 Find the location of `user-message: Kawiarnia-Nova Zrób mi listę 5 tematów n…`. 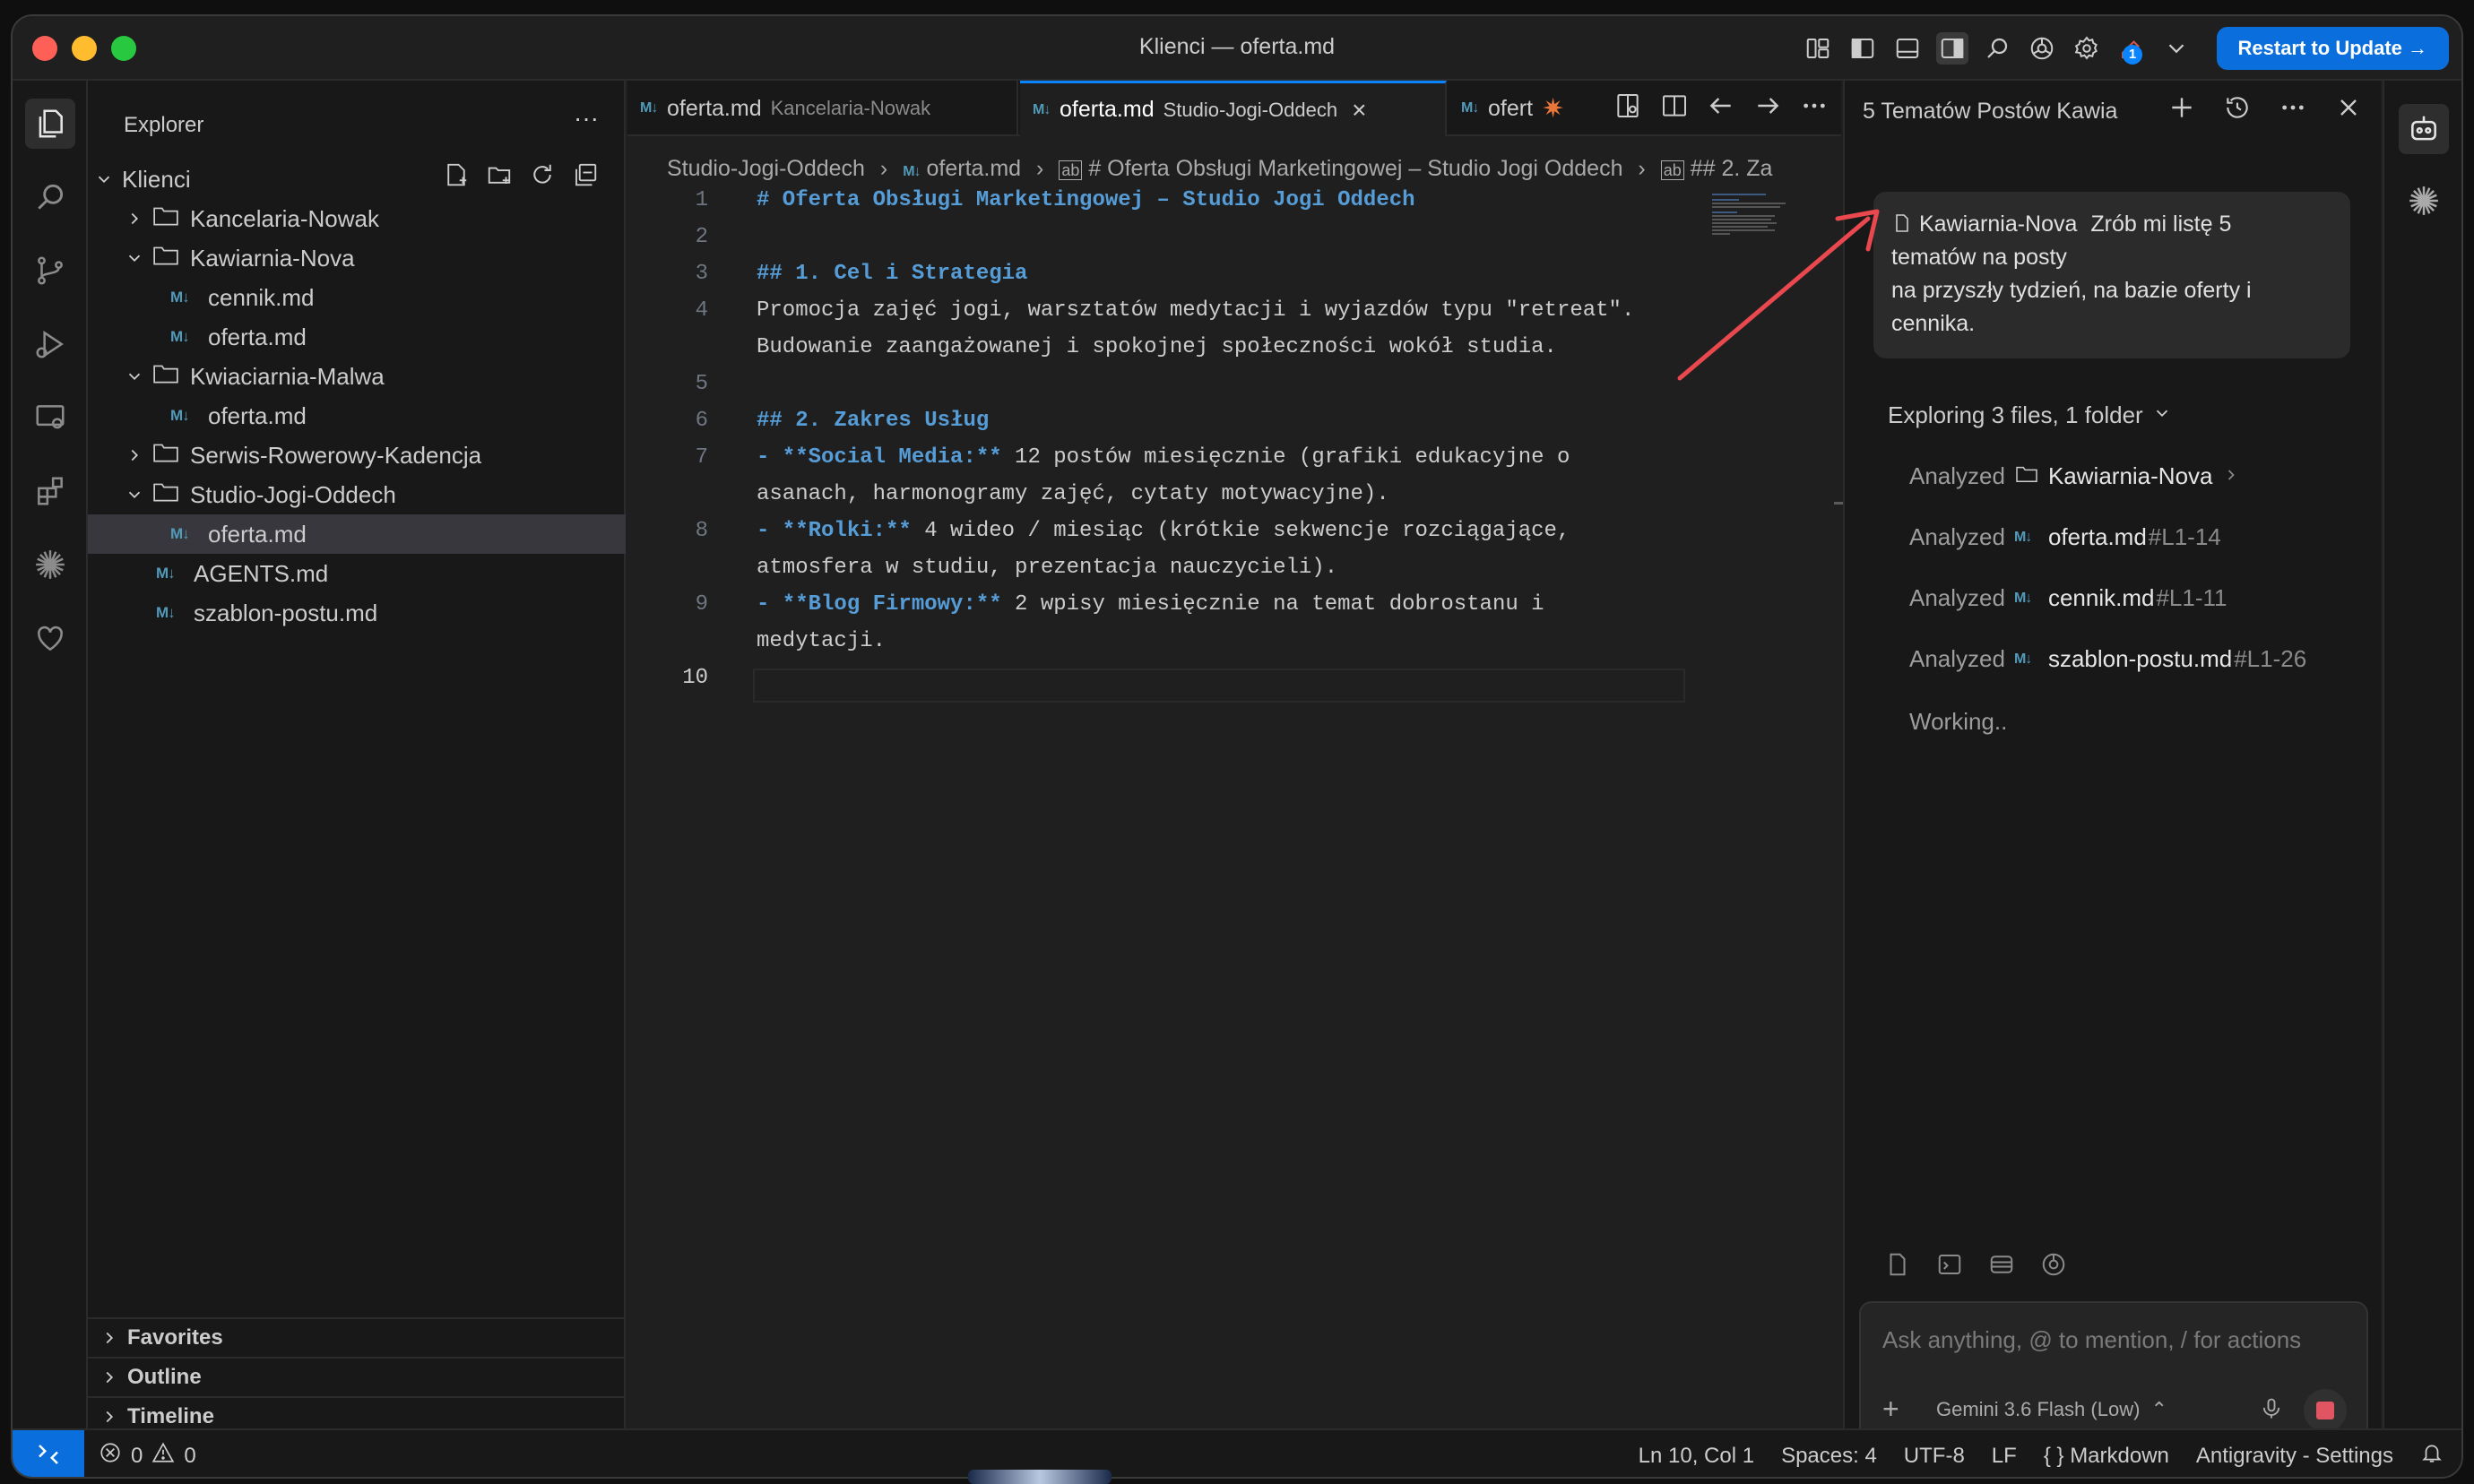

user-message: Kawiarnia-Nova Zrób mi listę 5 tematów n… is located at coordinates (2111, 275).